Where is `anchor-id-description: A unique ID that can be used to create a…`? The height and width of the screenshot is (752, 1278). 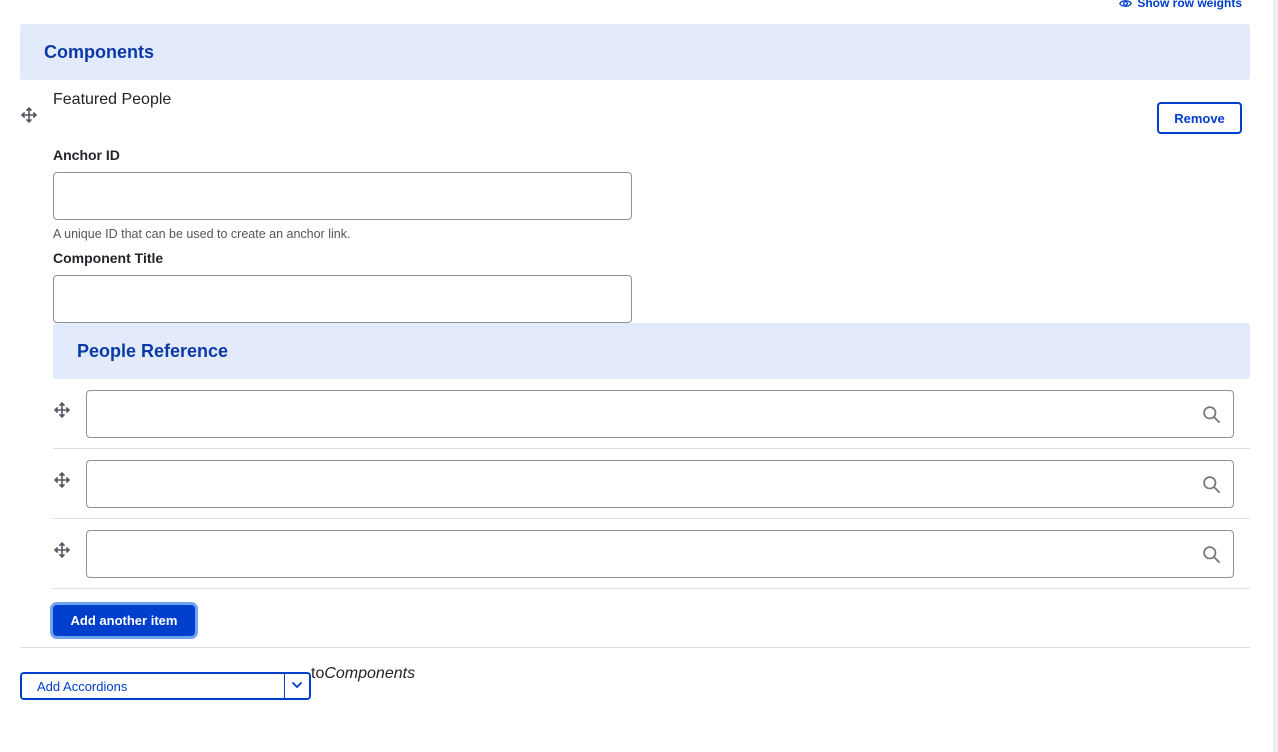
anchor-id-description: A unique ID that can be used to create a… is located at coordinates (202, 234).